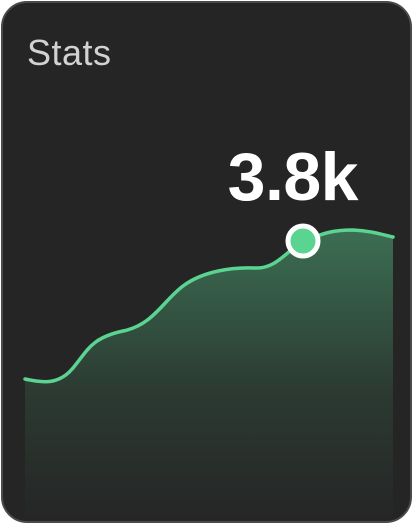  What do you see at coordinates (303, 241) in the screenshot?
I see `latest-value-marker` at bounding box center [303, 241].